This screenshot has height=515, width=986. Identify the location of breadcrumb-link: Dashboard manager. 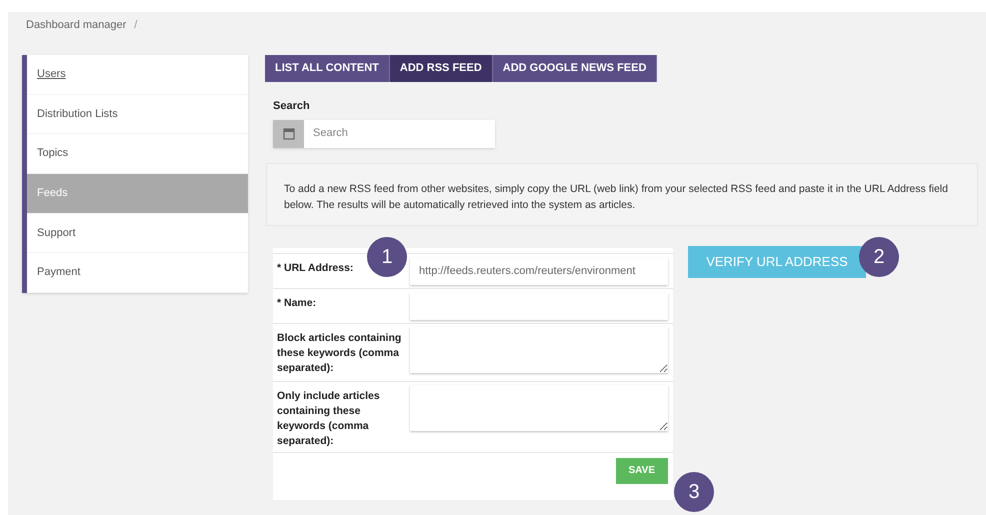
(76, 25).